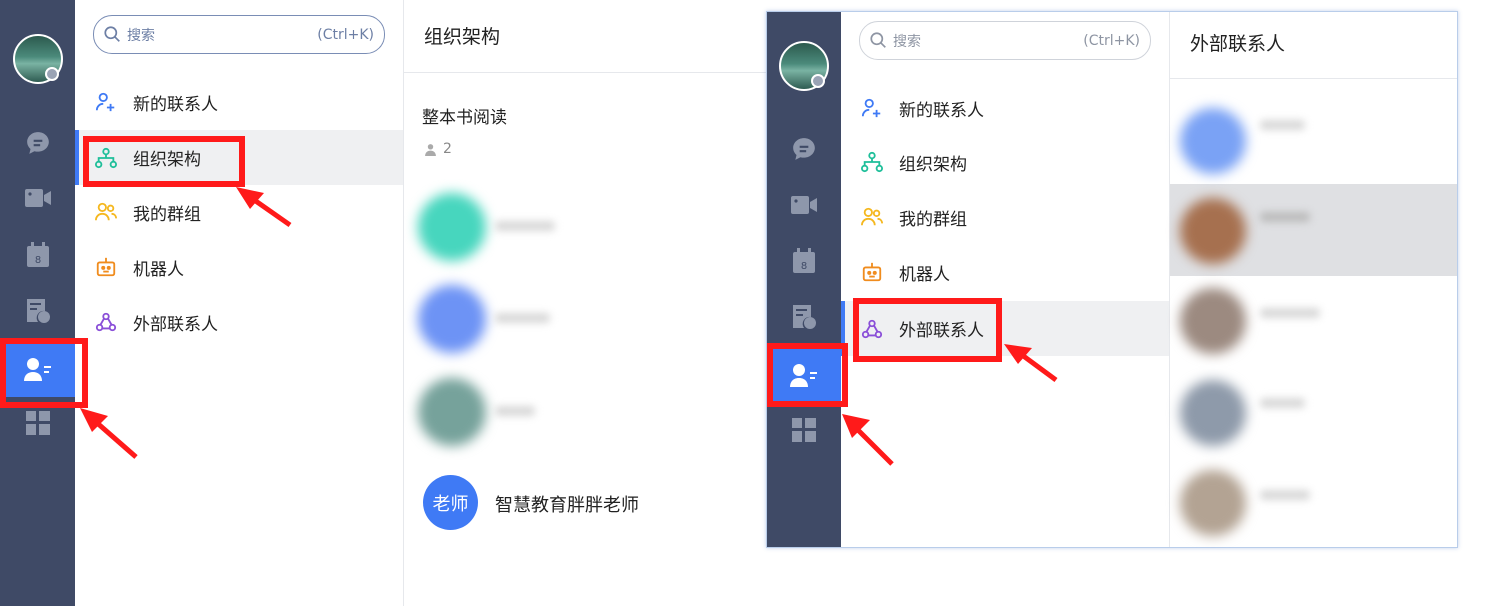 Image resolution: width=1493 pixels, height=606 pixels. I want to click on left-sidebar-rail: 8, so click(37, 303).